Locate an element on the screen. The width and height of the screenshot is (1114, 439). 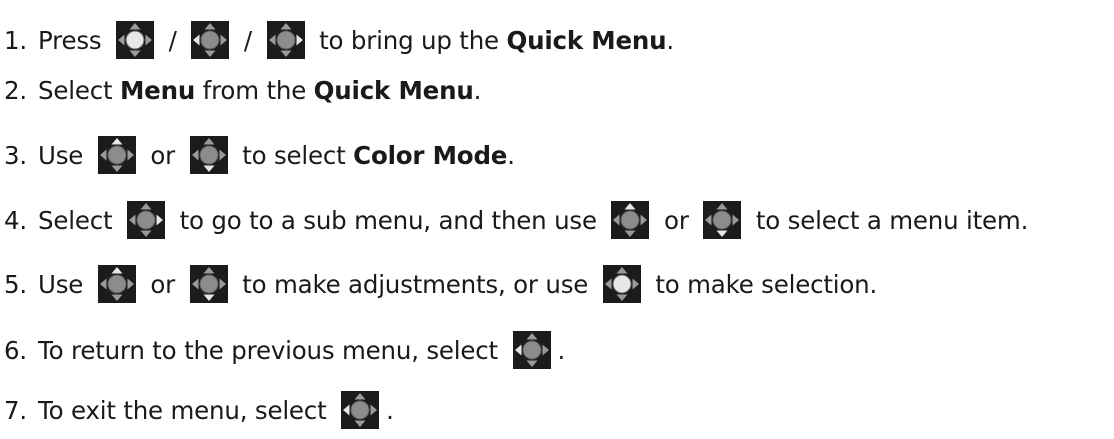
step-text: to select is located at coordinates (294, 155).